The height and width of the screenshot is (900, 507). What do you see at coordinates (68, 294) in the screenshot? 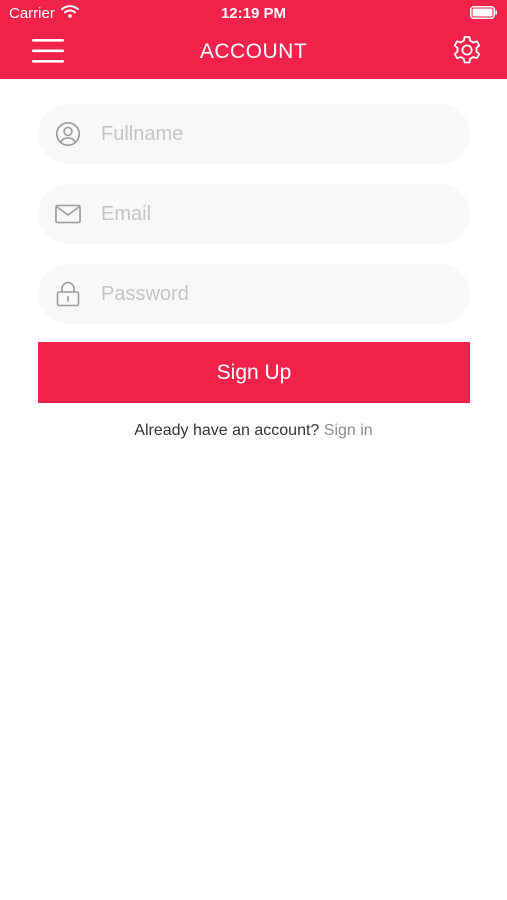
I see `lock-icon` at bounding box center [68, 294].